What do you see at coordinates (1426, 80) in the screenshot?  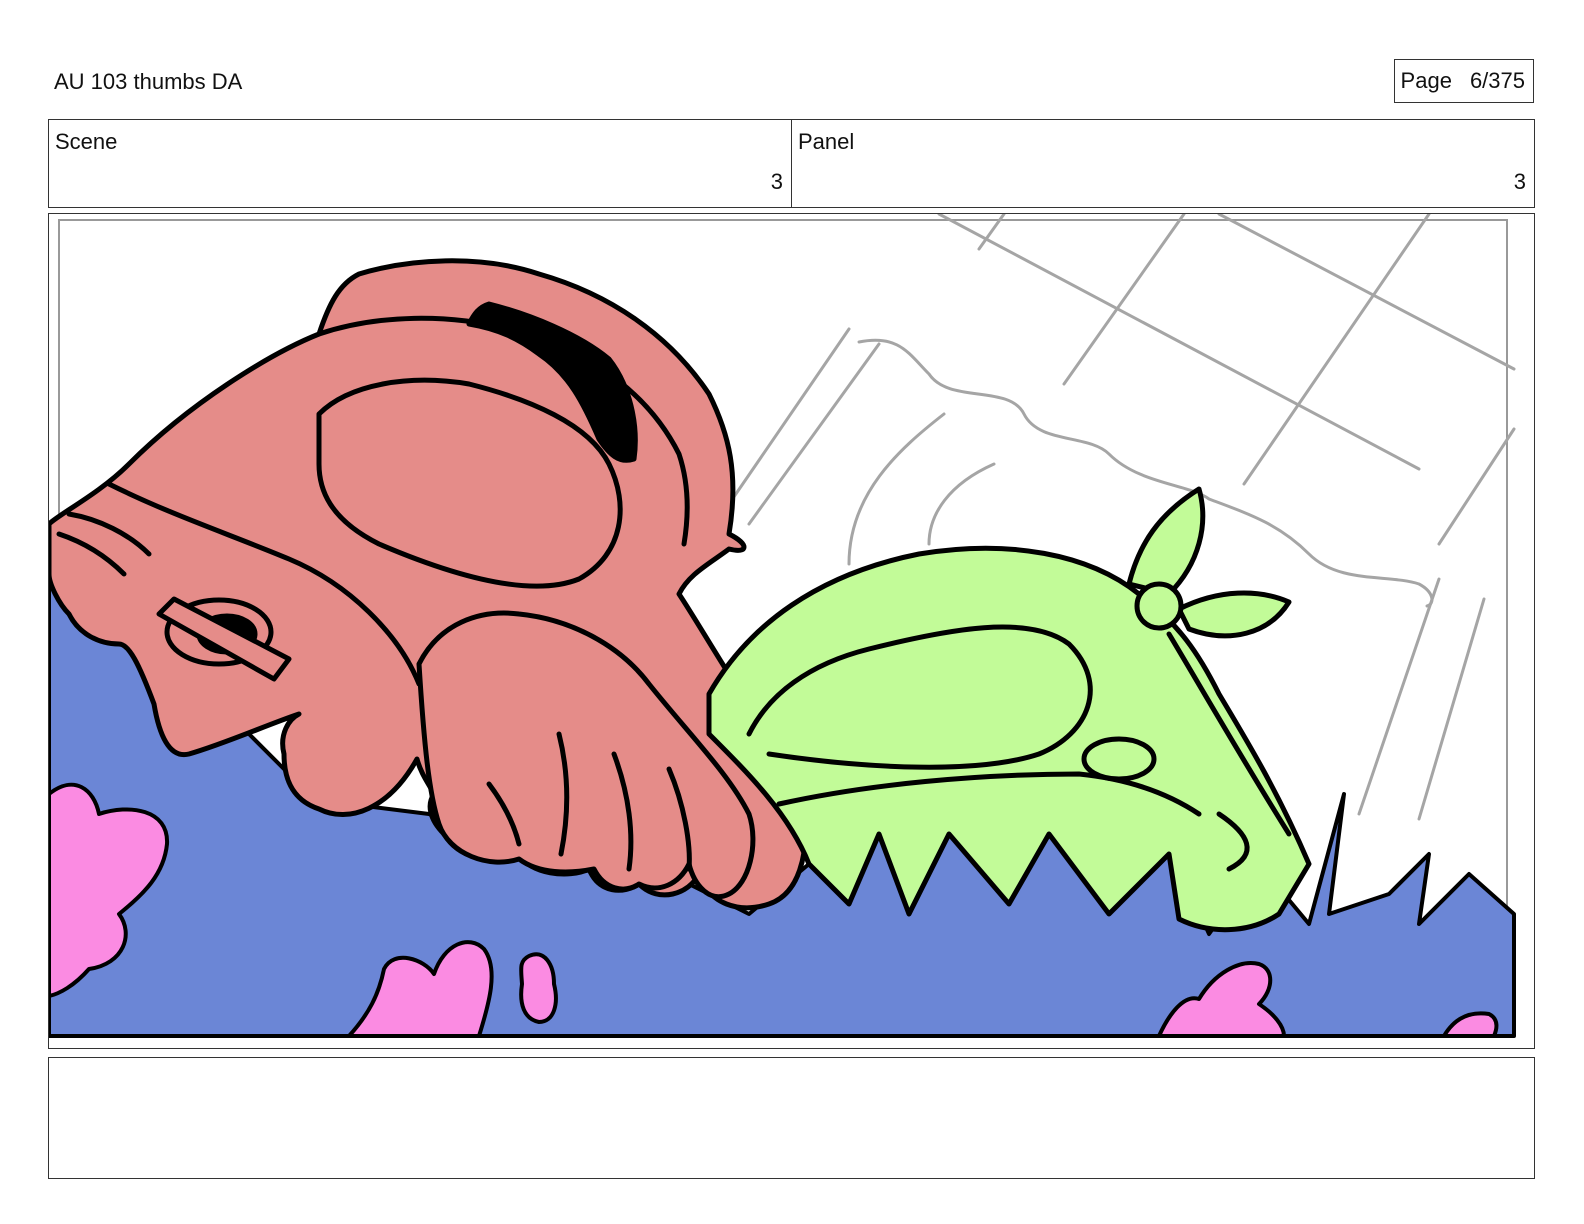 I see `page-label: Page` at bounding box center [1426, 80].